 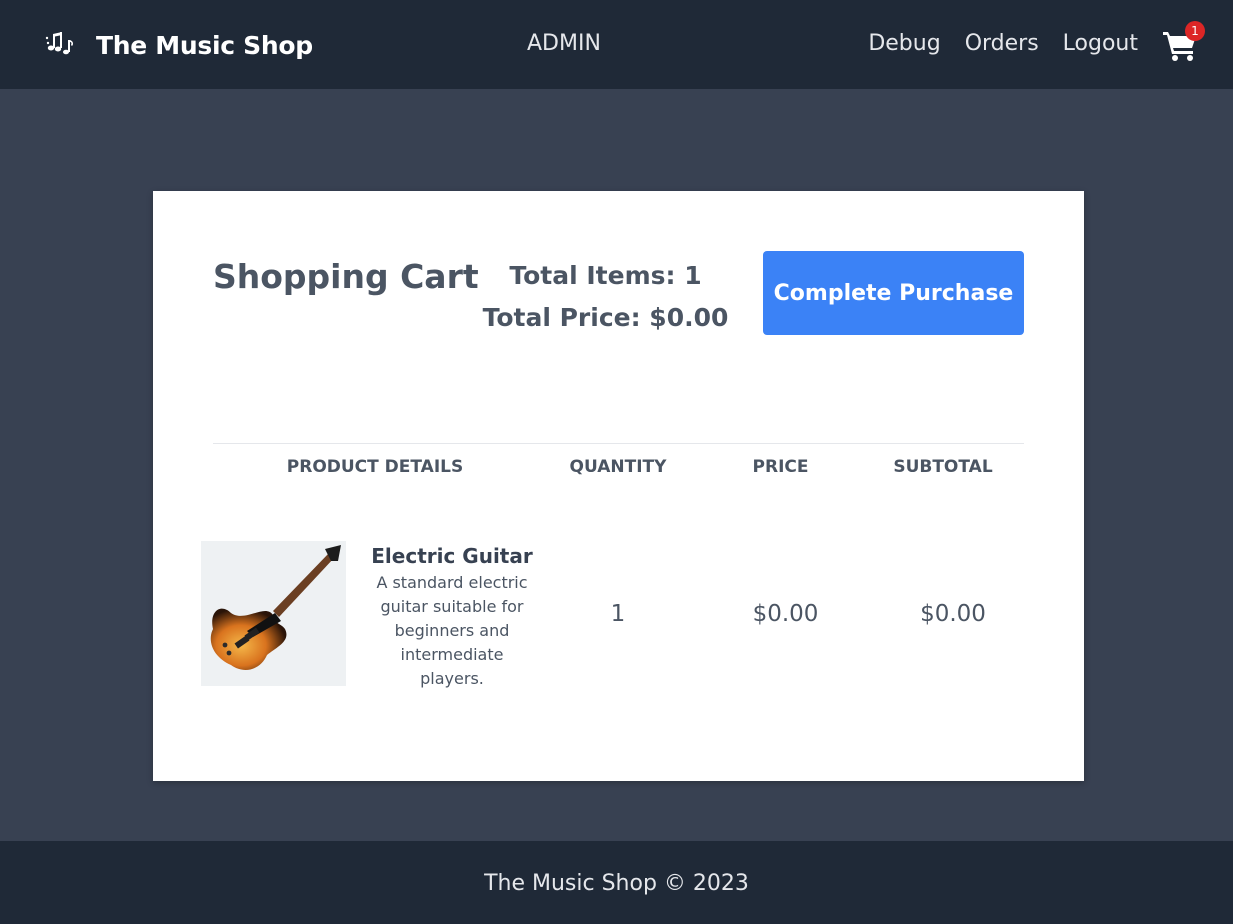 What do you see at coordinates (893, 293) in the screenshot?
I see `complete-purchase-button: Complete Purchase` at bounding box center [893, 293].